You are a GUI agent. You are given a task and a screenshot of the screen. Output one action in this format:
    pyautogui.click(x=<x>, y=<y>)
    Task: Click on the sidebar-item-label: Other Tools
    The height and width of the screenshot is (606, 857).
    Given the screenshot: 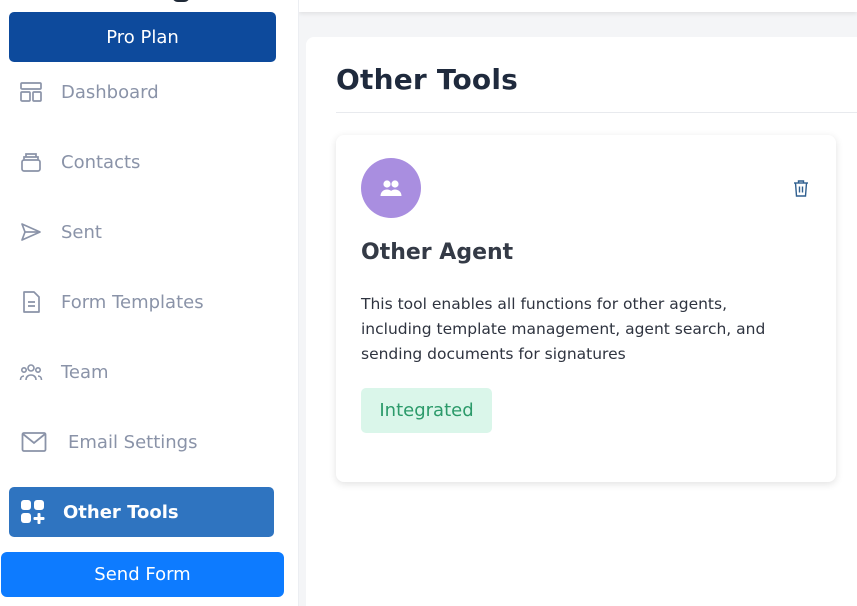 What is the action you would take?
    pyautogui.click(x=121, y=512)
    